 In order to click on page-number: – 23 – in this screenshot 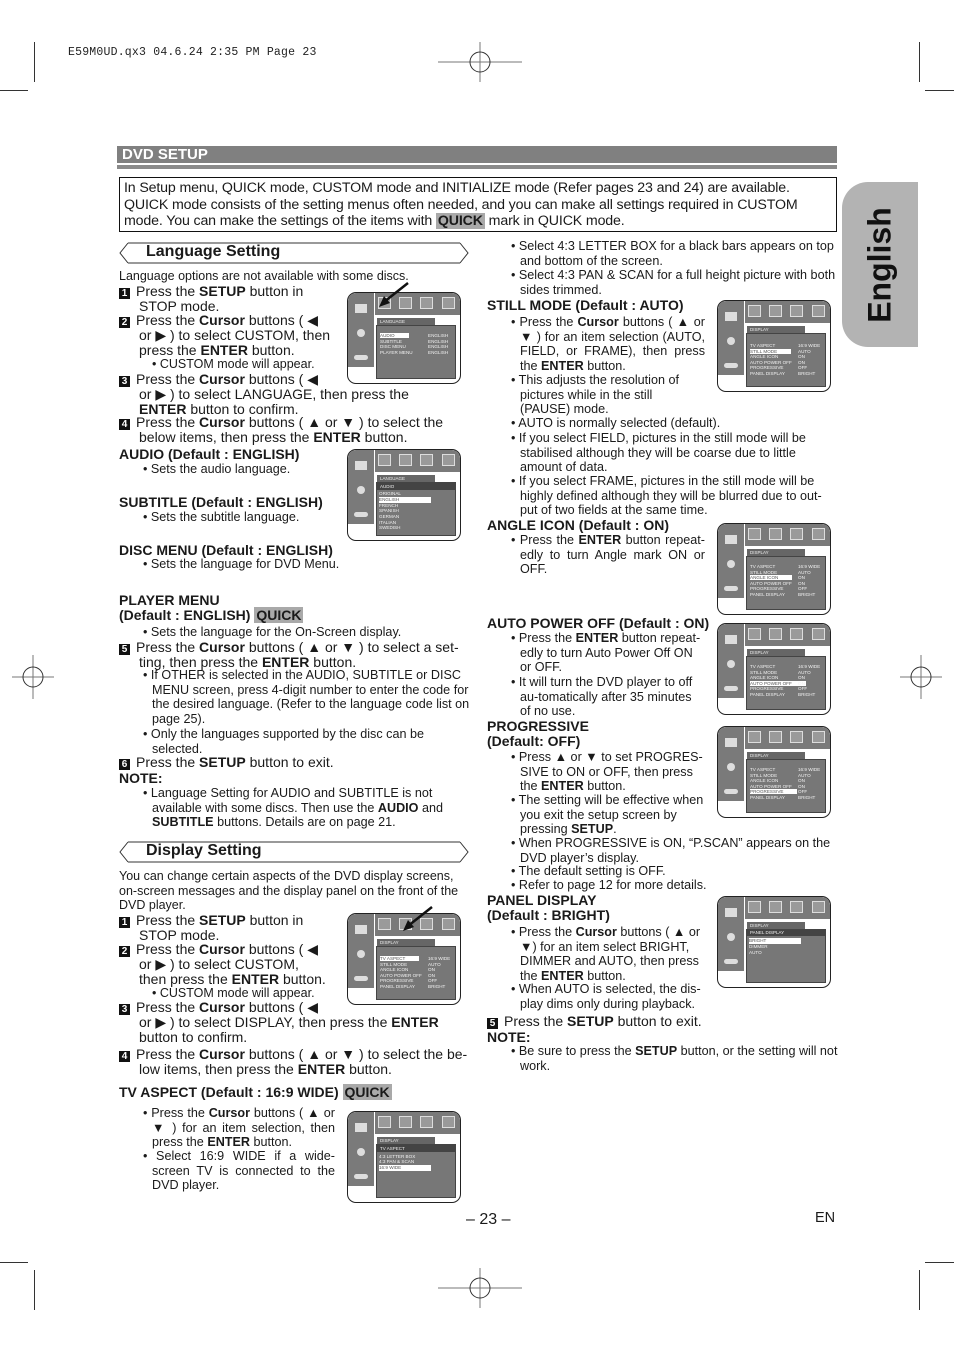, I will do `click(488, 1219)`.